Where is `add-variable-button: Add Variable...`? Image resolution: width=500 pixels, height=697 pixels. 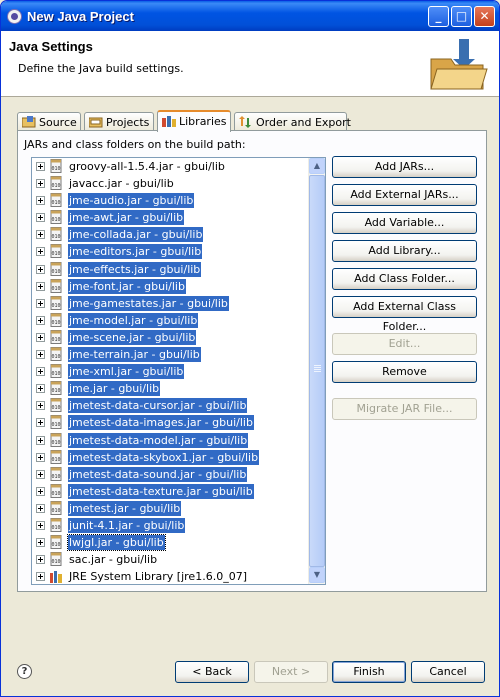 add-variable-button: Add Variable... is located at coordinates (404, 223).